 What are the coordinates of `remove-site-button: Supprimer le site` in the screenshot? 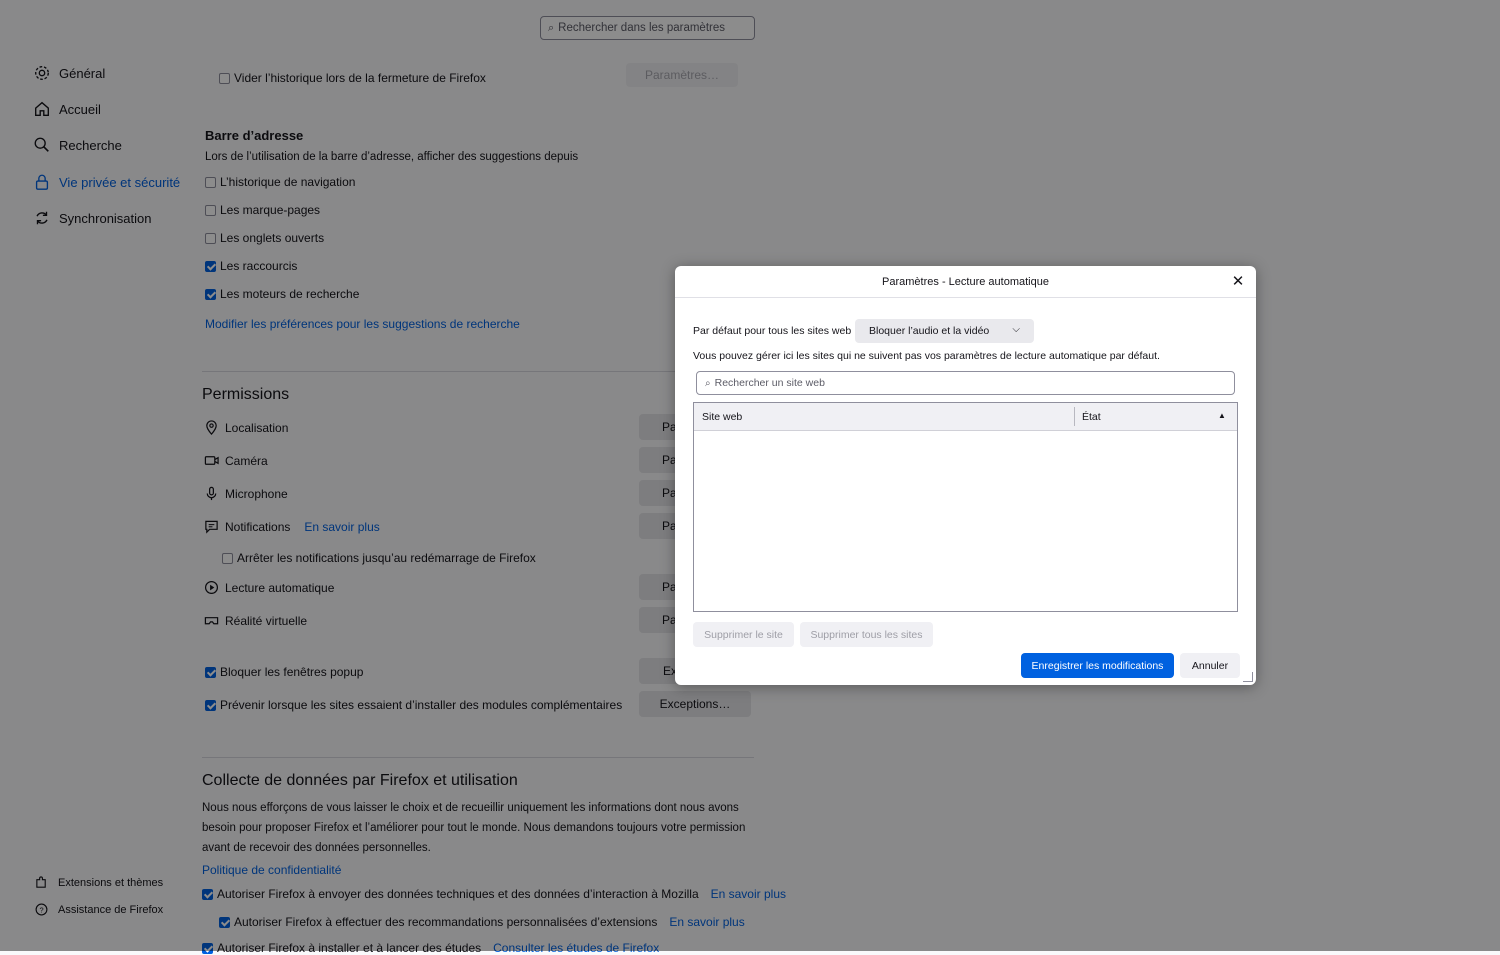 It's located at (743, 634).